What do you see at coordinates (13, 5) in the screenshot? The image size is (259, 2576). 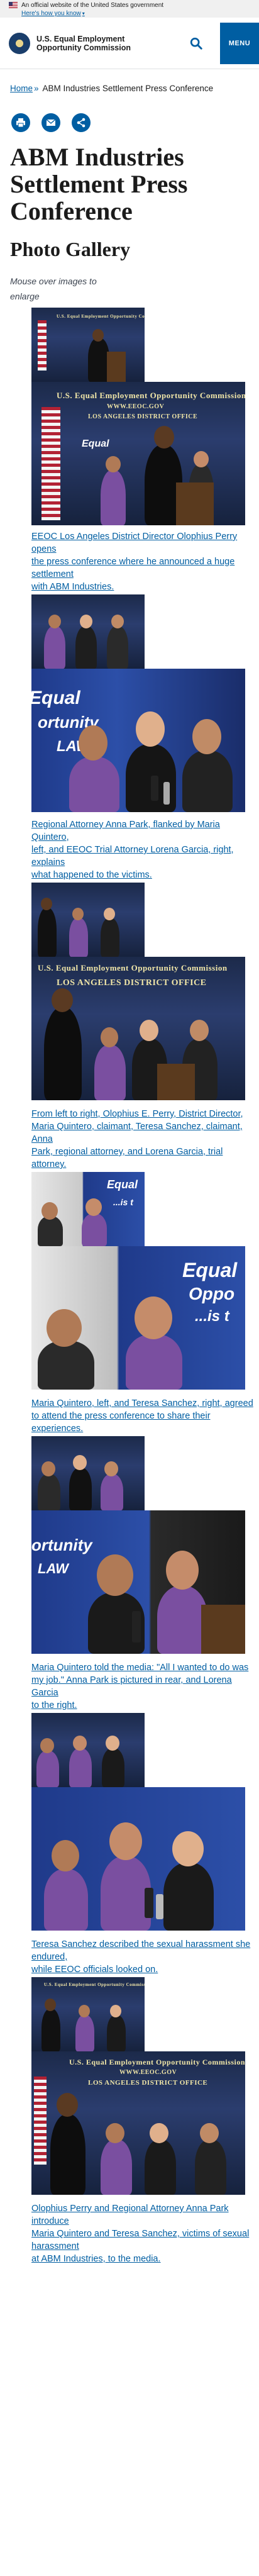 I see `us-flag-icon` at bounding box center [13, 5].